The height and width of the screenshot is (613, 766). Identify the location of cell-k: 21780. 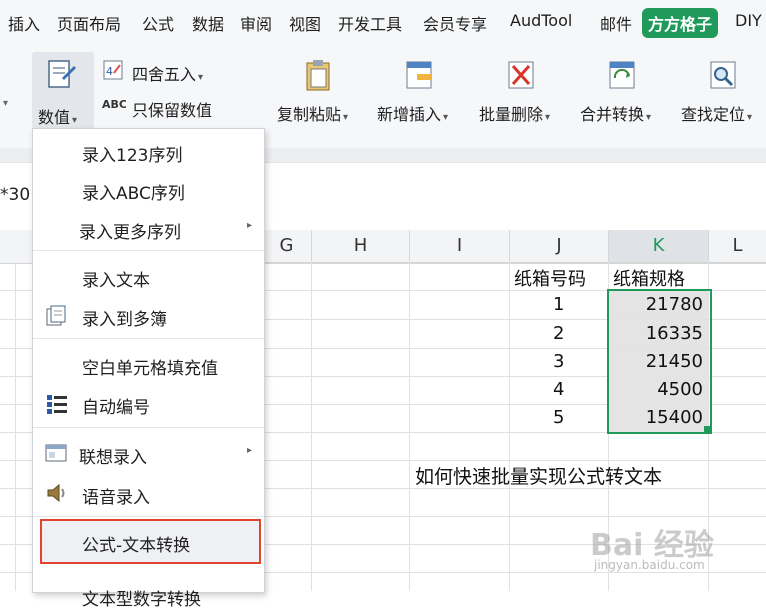
(657, 304).